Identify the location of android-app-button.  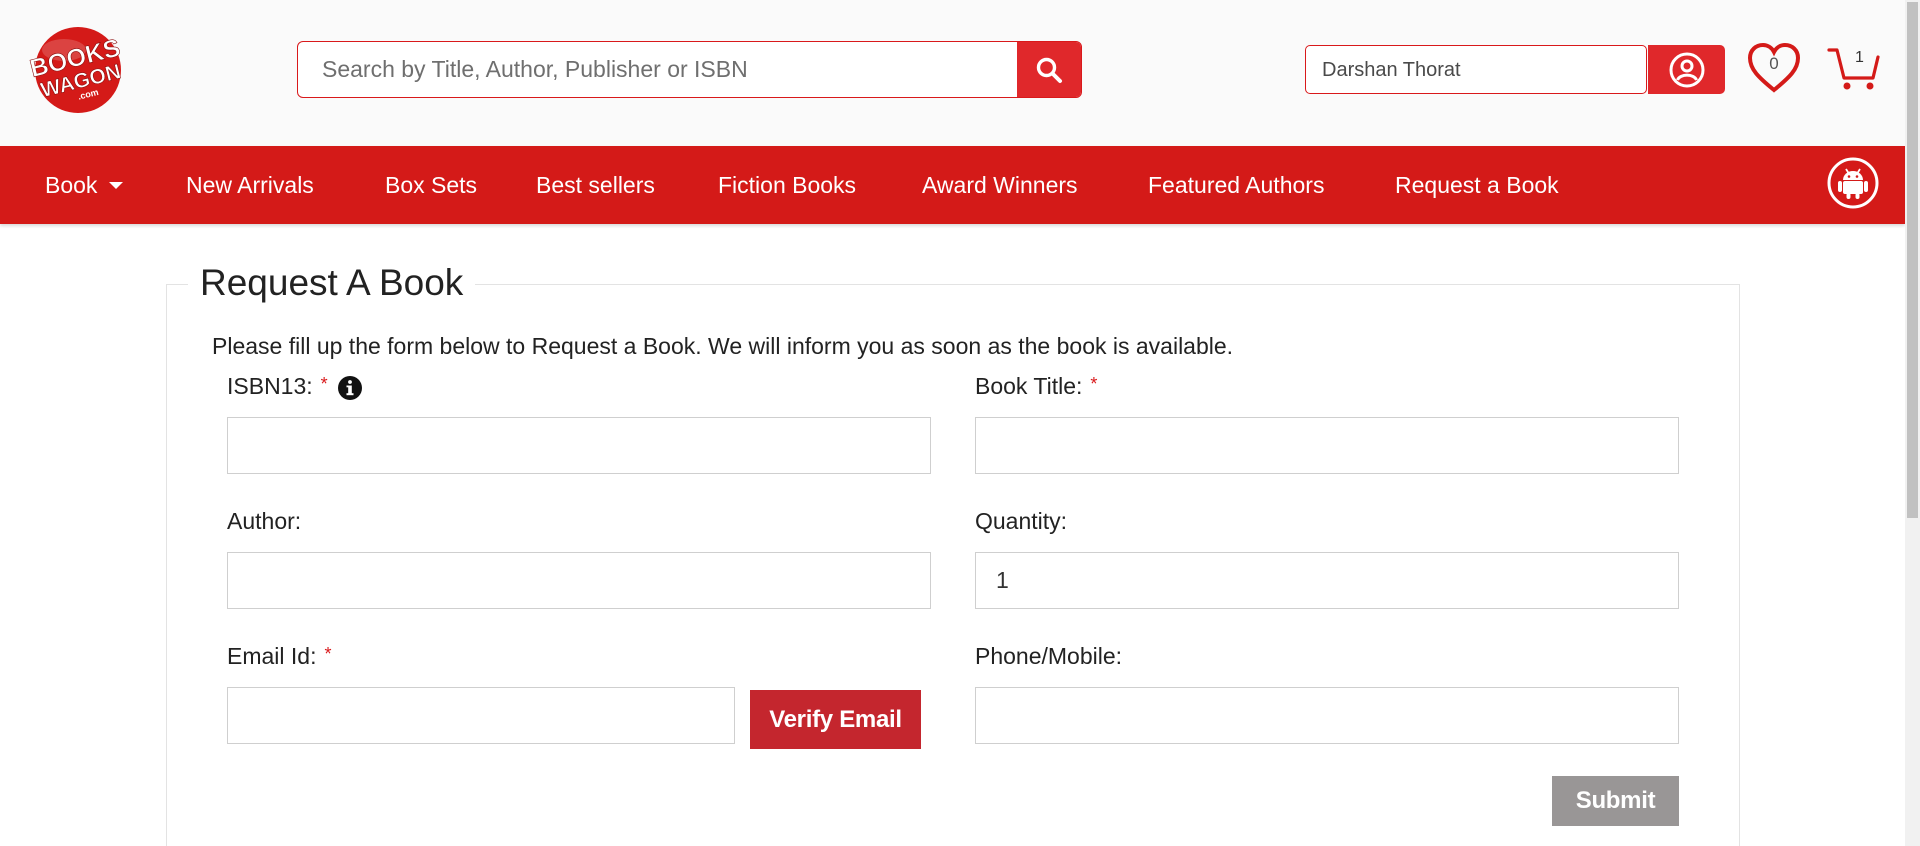
(1853, 183).